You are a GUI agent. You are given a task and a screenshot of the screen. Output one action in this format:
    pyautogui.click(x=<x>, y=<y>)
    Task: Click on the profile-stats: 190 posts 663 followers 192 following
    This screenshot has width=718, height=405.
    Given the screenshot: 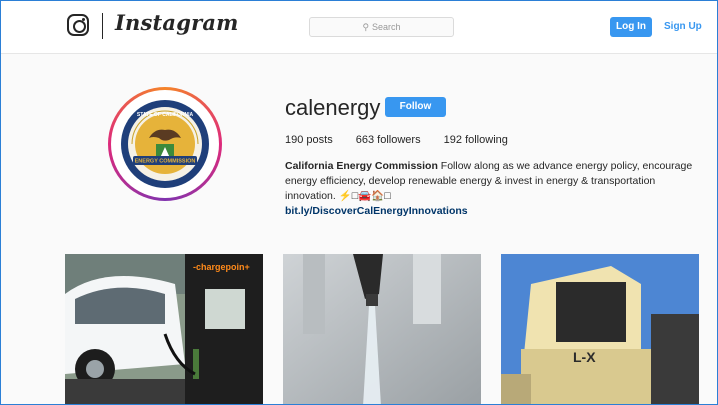 What is the action you would take?
    pyautogui.click(x=406, y=140)
    